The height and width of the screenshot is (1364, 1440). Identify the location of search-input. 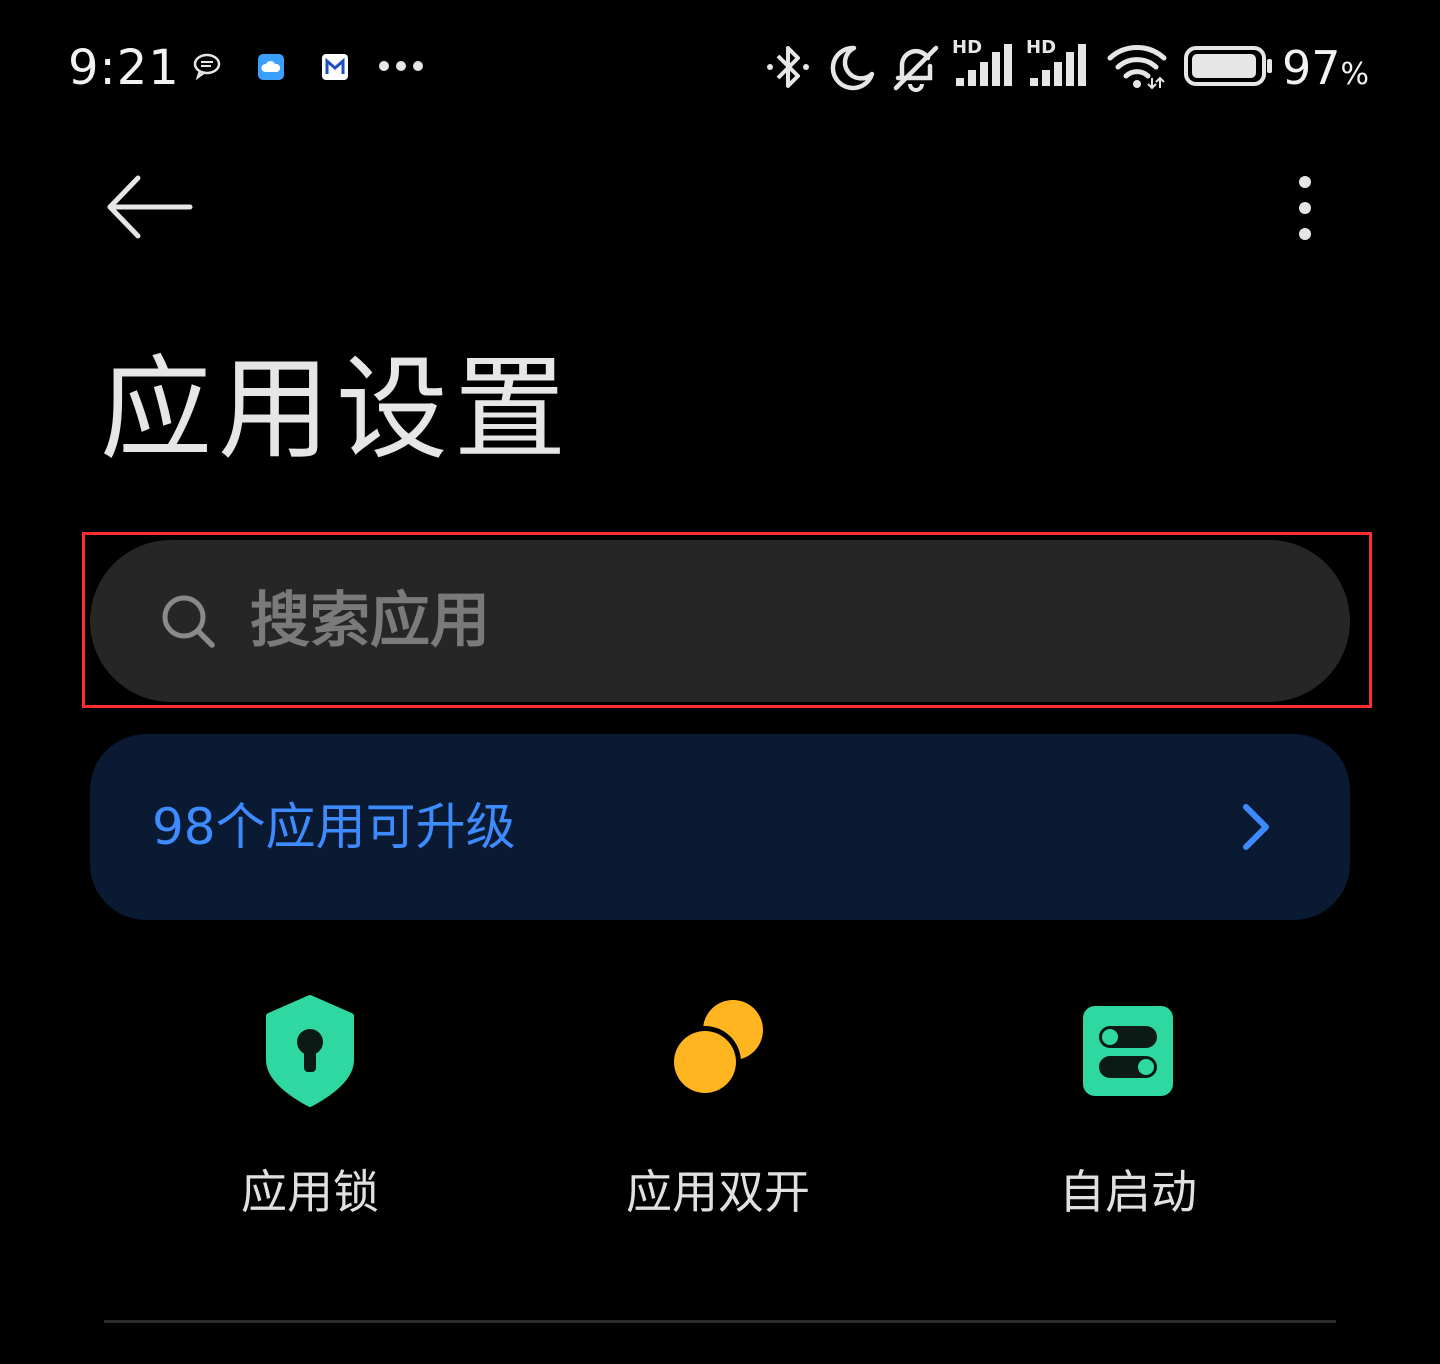
(698, 621).